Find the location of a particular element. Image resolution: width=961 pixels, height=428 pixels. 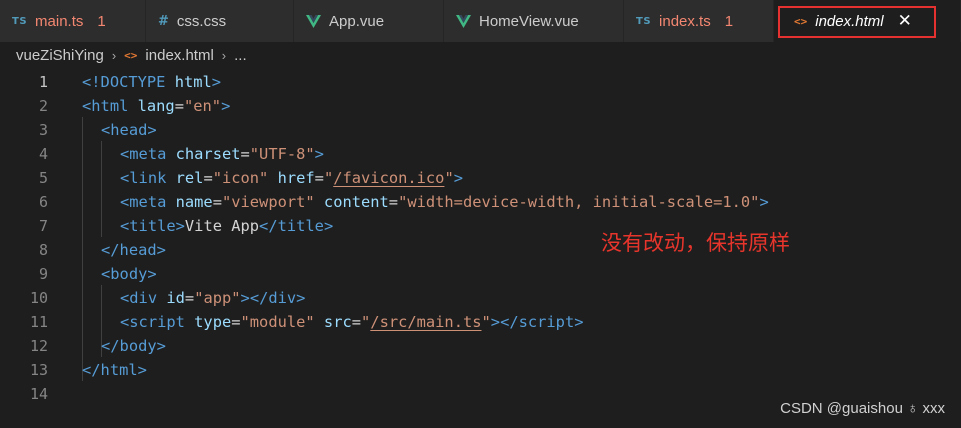

line-number: 14 is located at coordinates (38, 394).